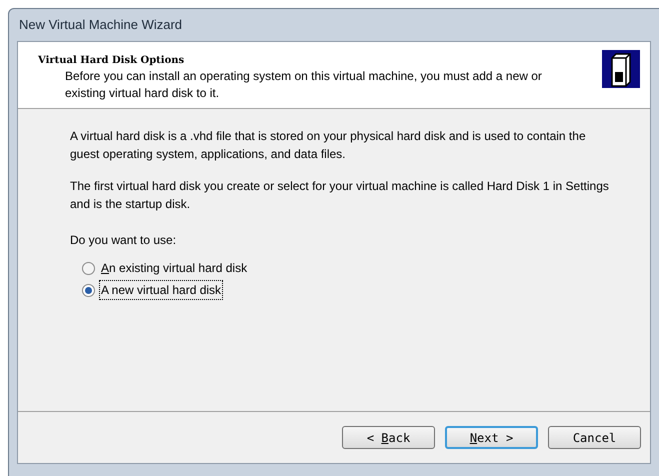 The width and height of the screenshot is (659, 476). What do you see at coordinates (124, 240) in the screenshot?
I see `question-text: Do you want to use:` at bounding box center [124, 240].